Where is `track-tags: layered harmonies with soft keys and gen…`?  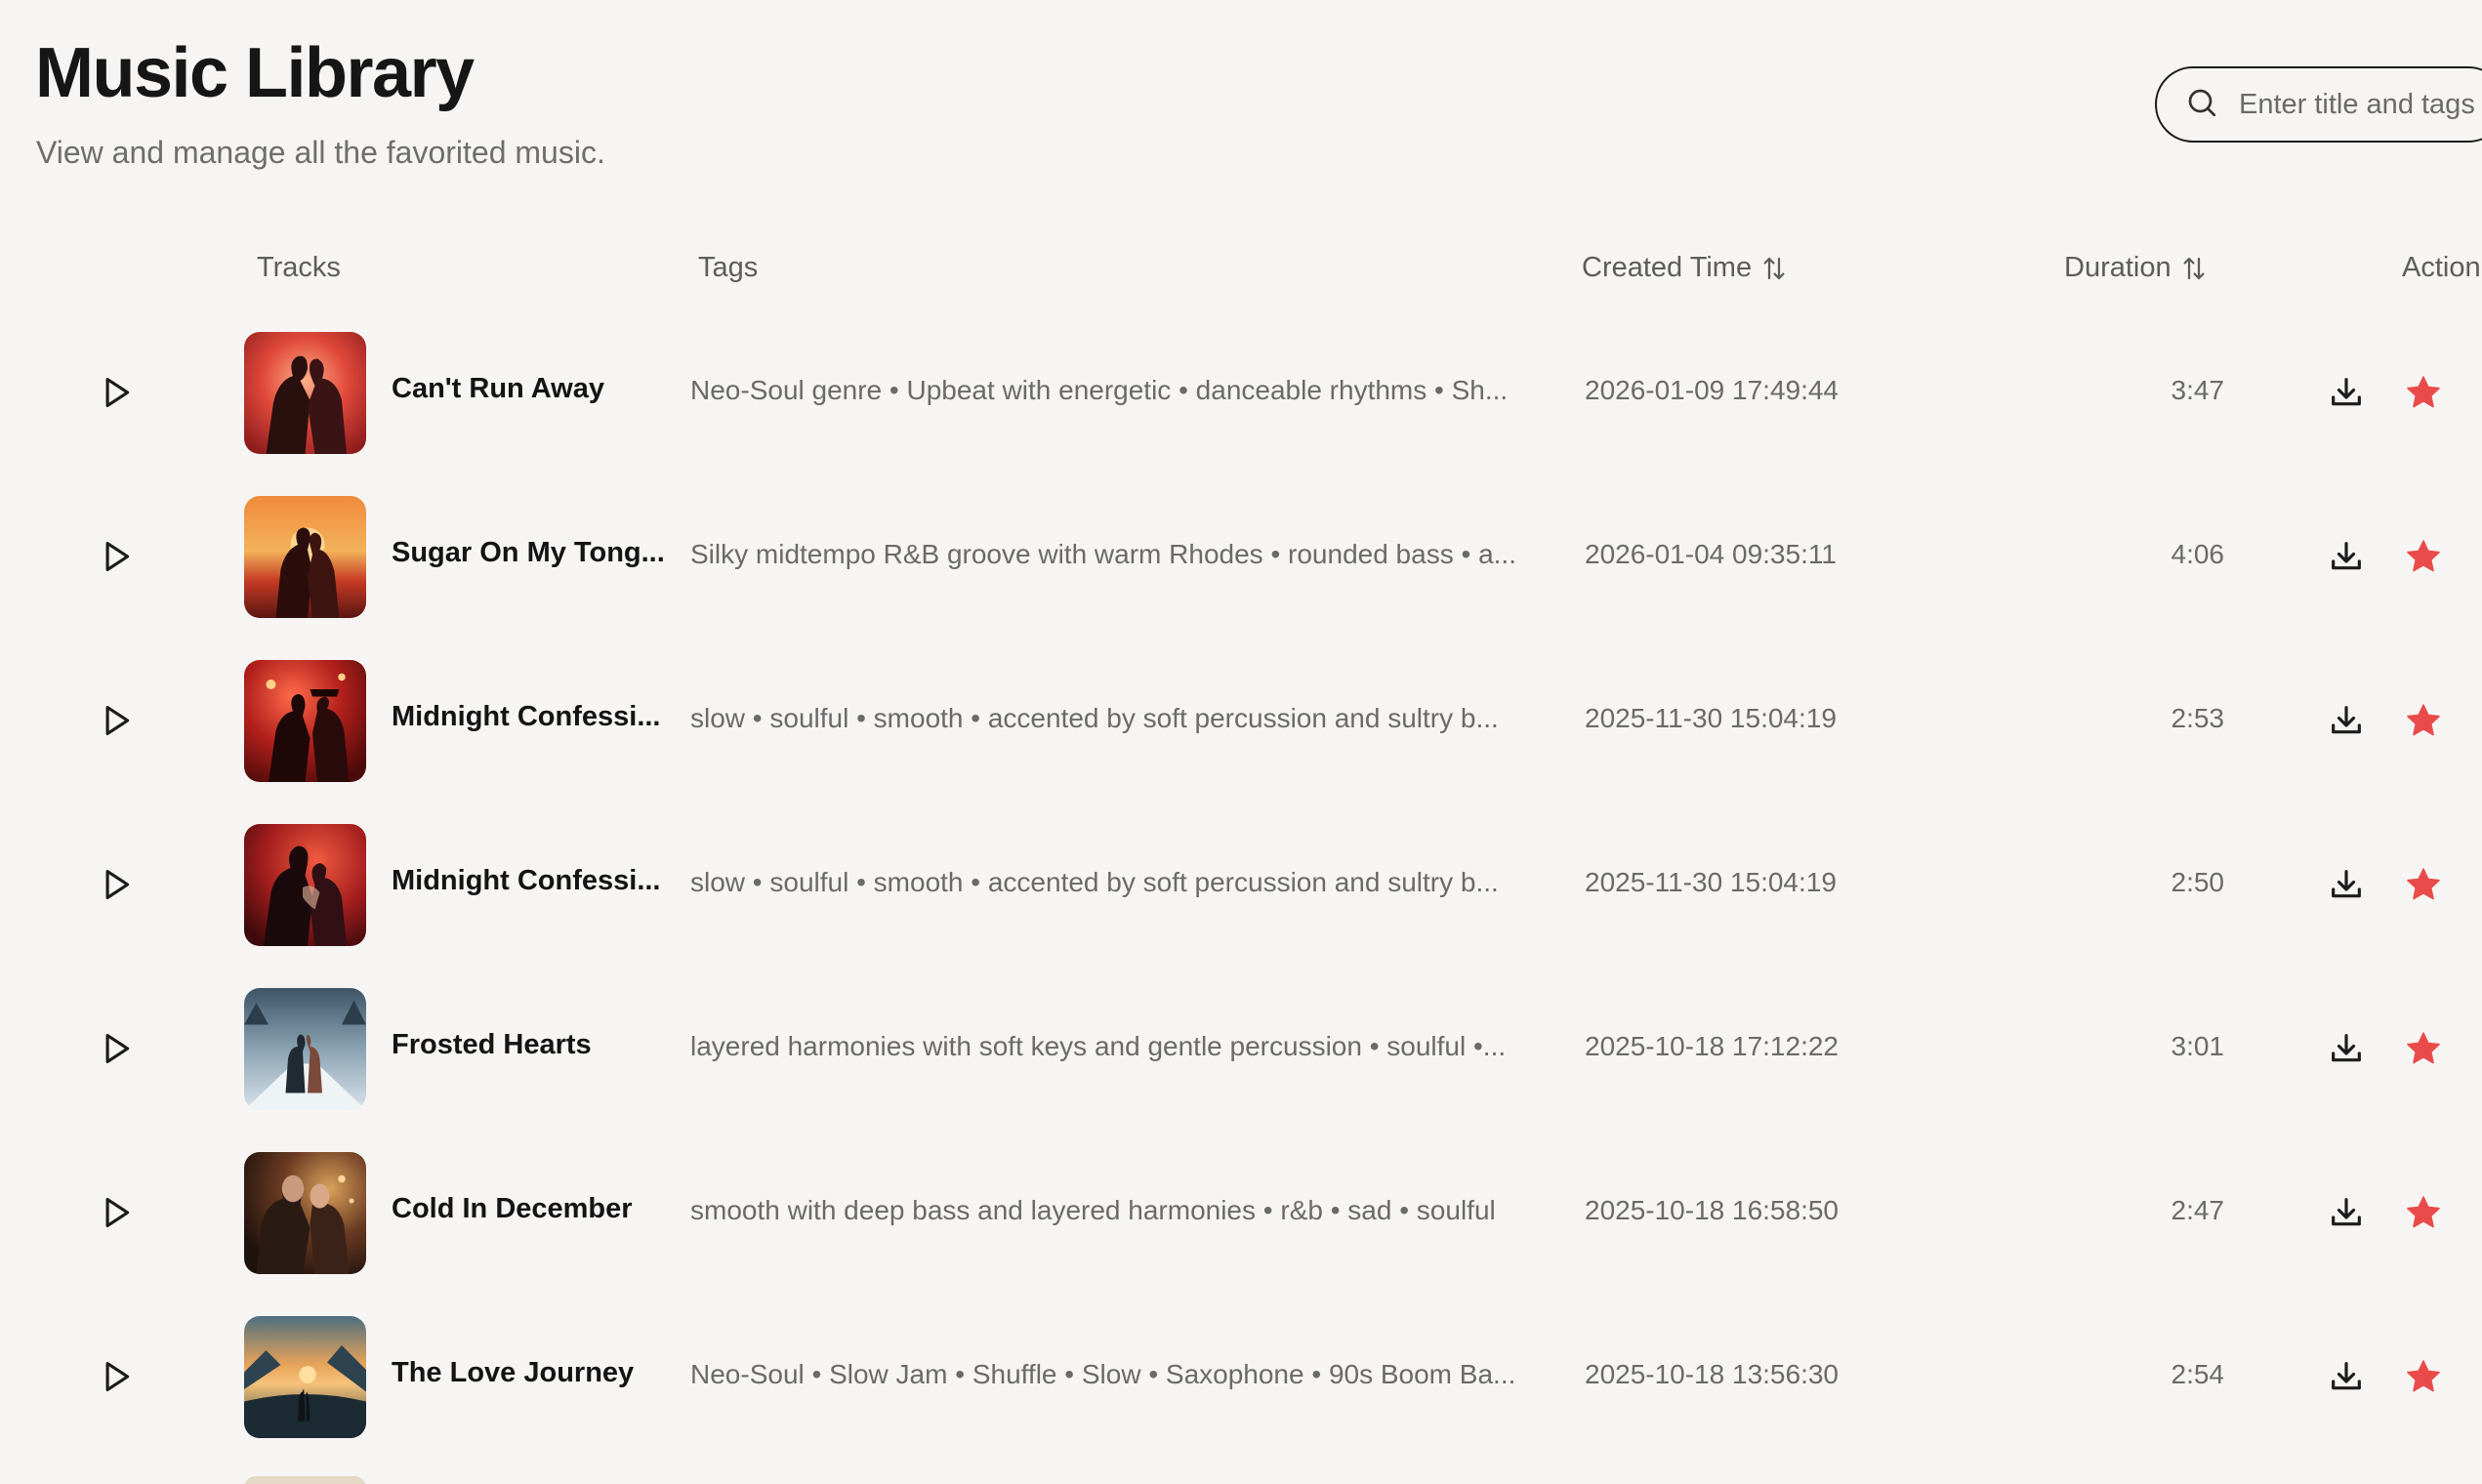
track-tags: layered harmonies with soft keys and gen… is located at coordinates (1099, 1046).